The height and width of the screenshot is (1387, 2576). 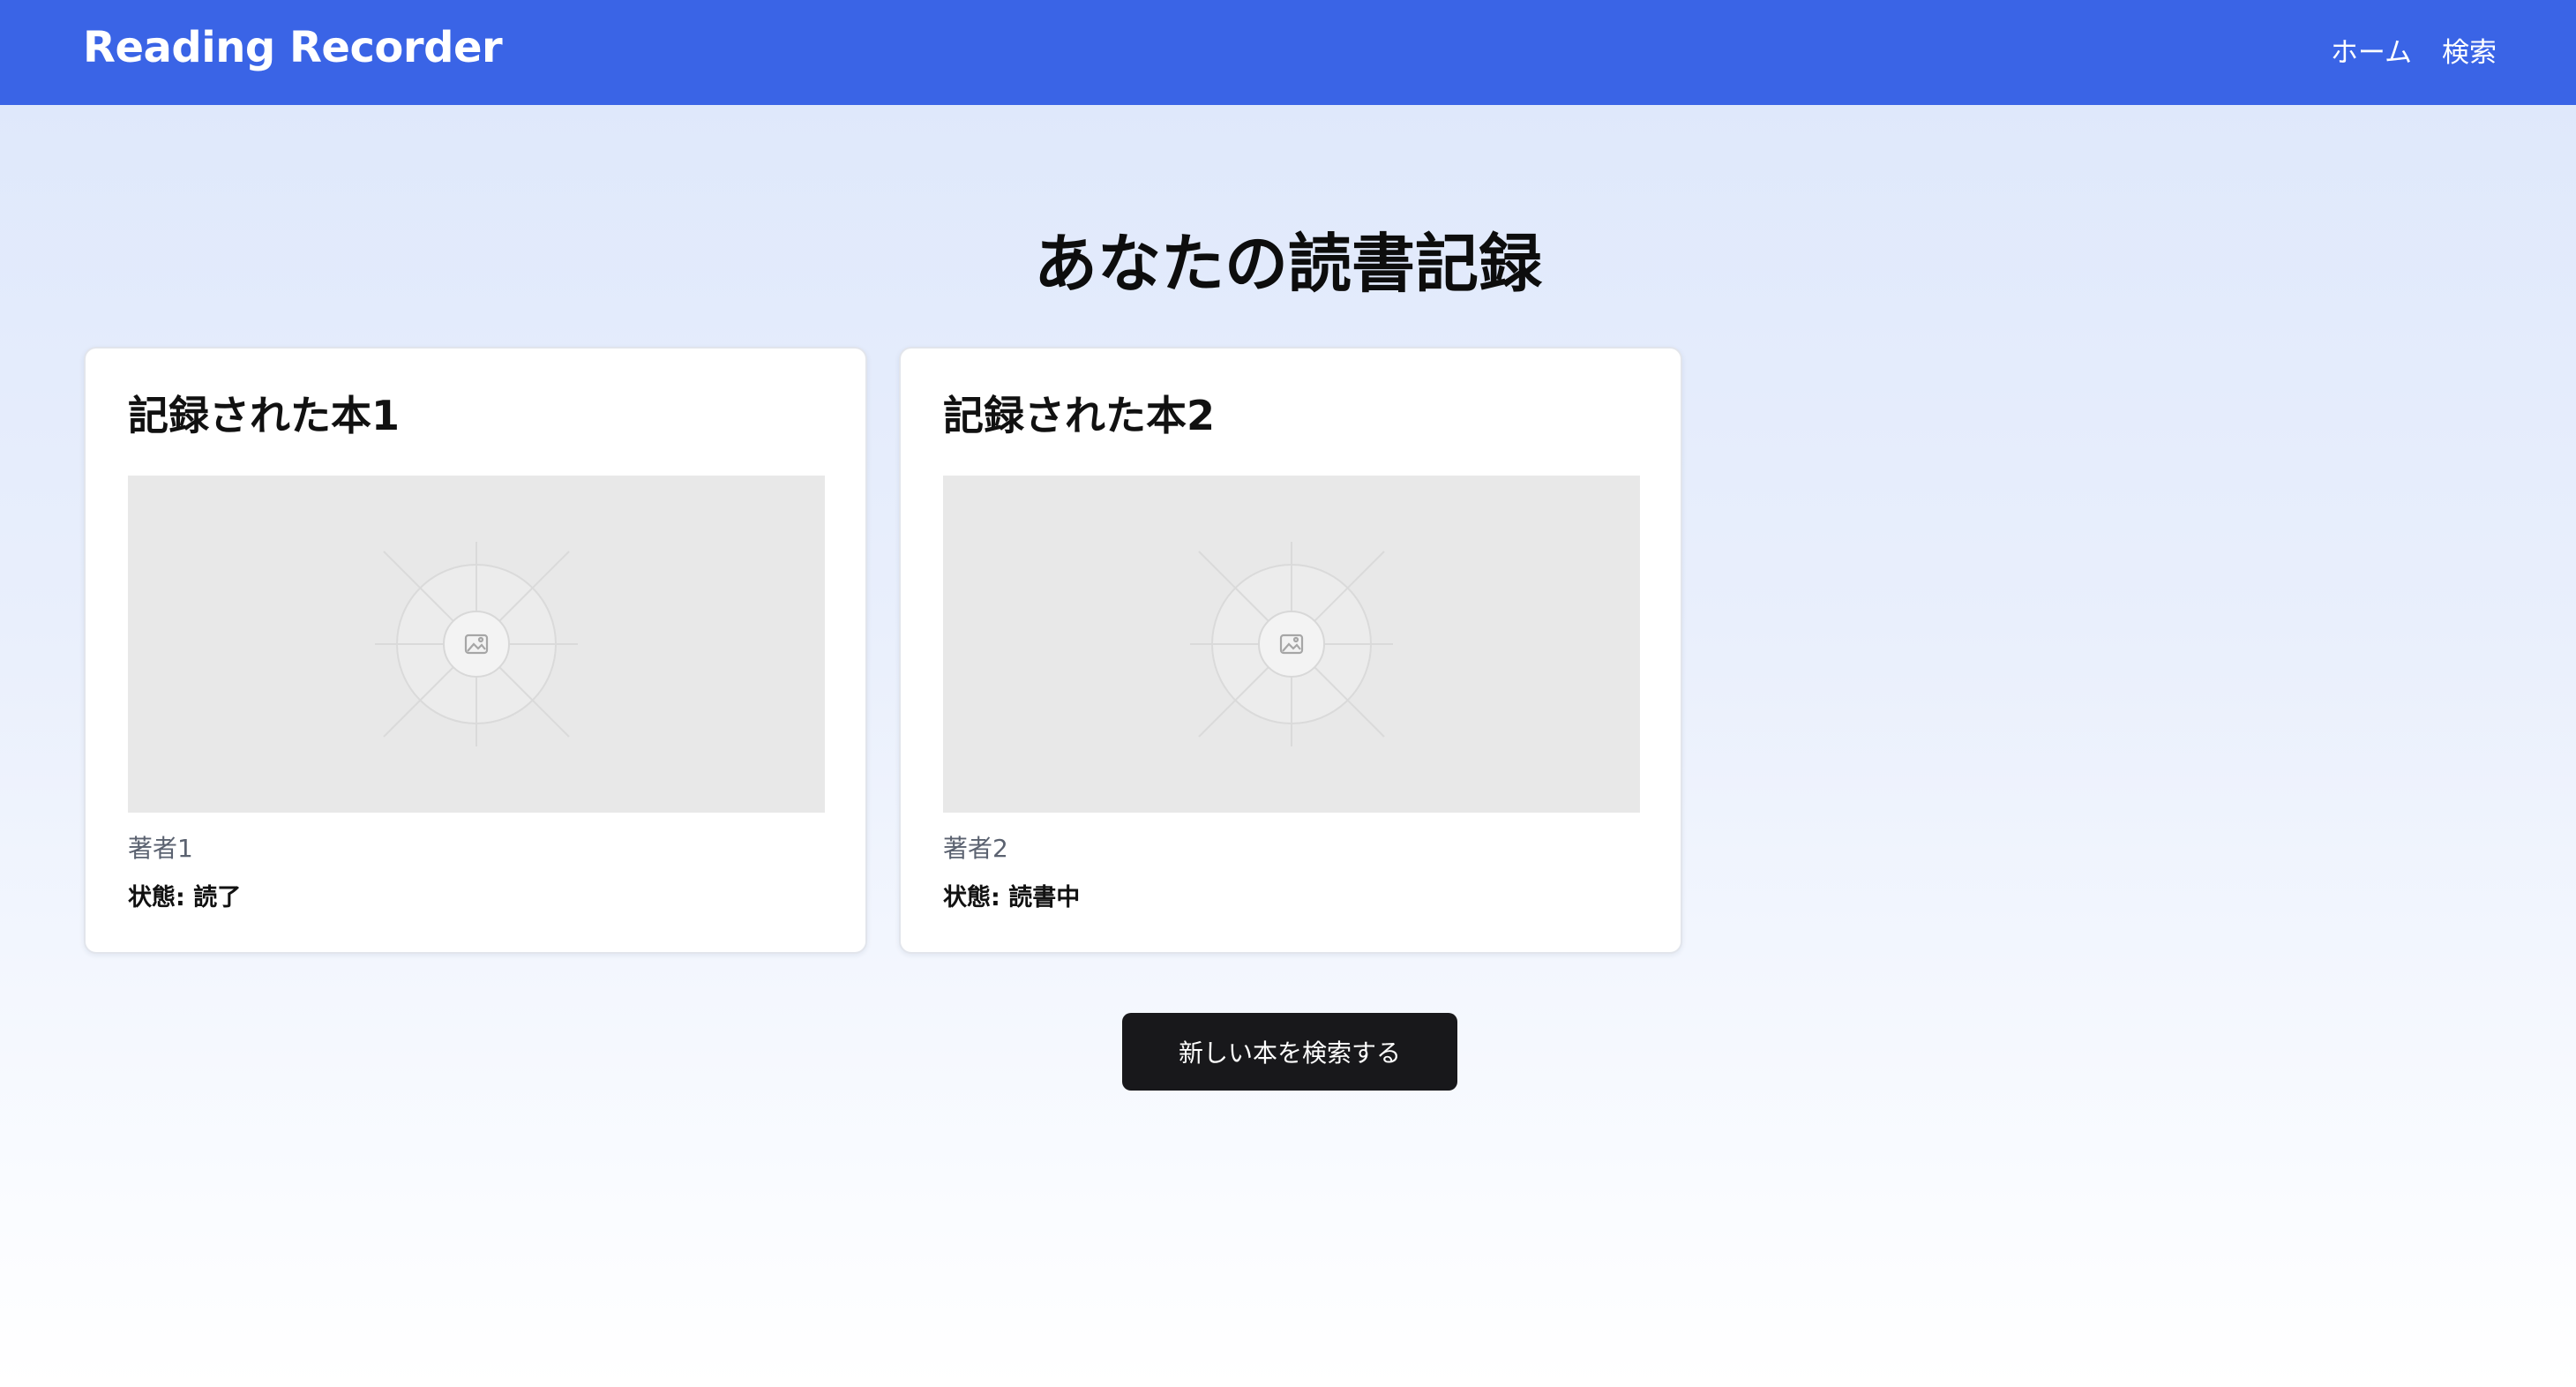 What do you see at coordinates (265, 415) in the screenshot?
I see `book-title: 記録された本1` at bounding box center [265, 415].